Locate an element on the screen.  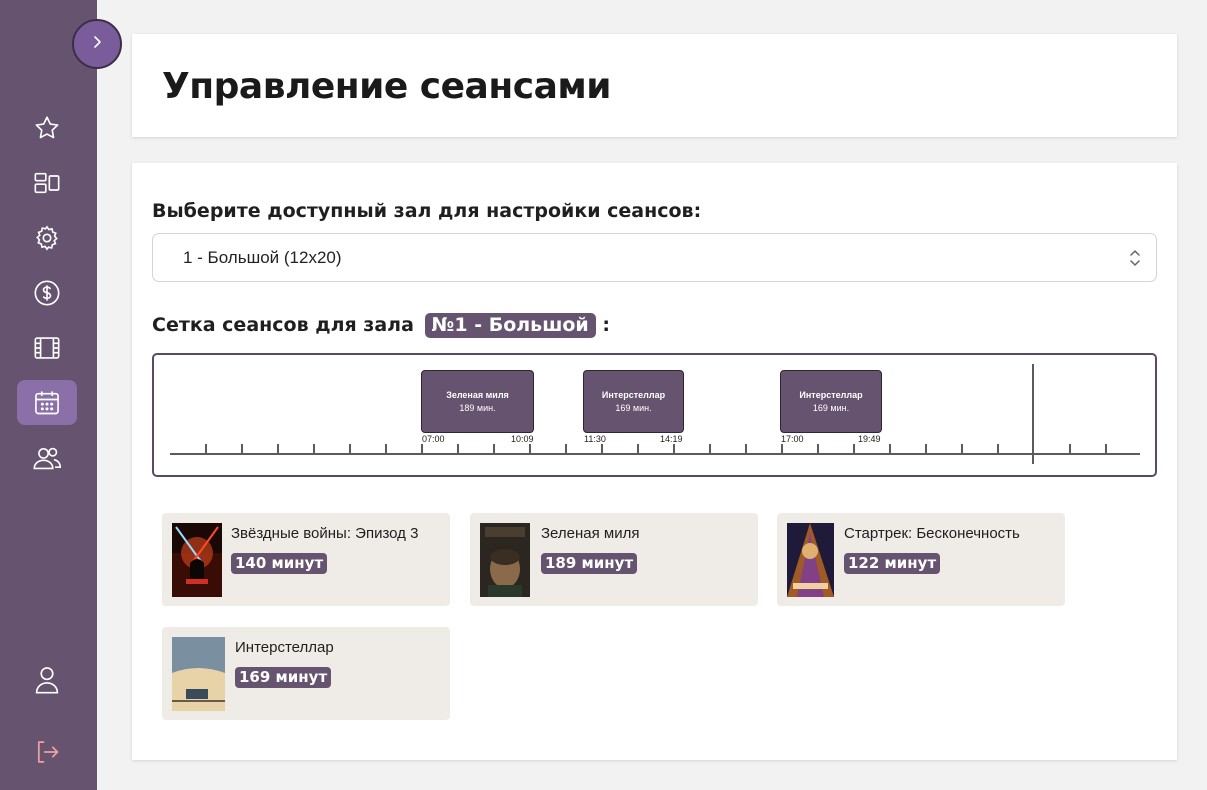
movie-card: Интерстеллар 169 минут is located at coordinates (306, 673).